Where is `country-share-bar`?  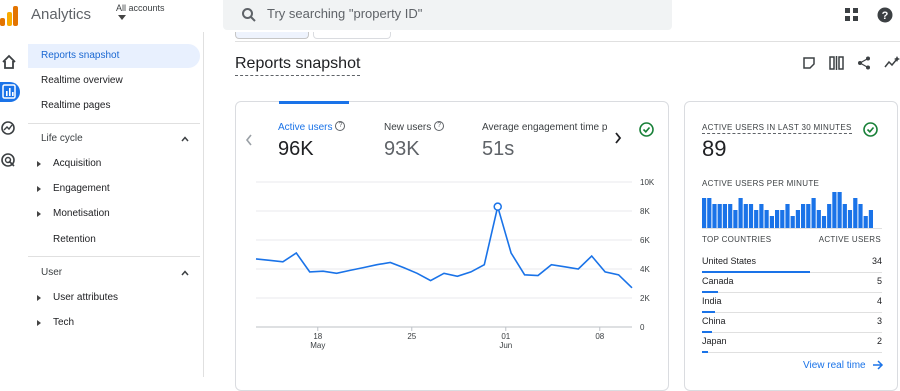 country-share-bar is located at coordinates (705, 352).